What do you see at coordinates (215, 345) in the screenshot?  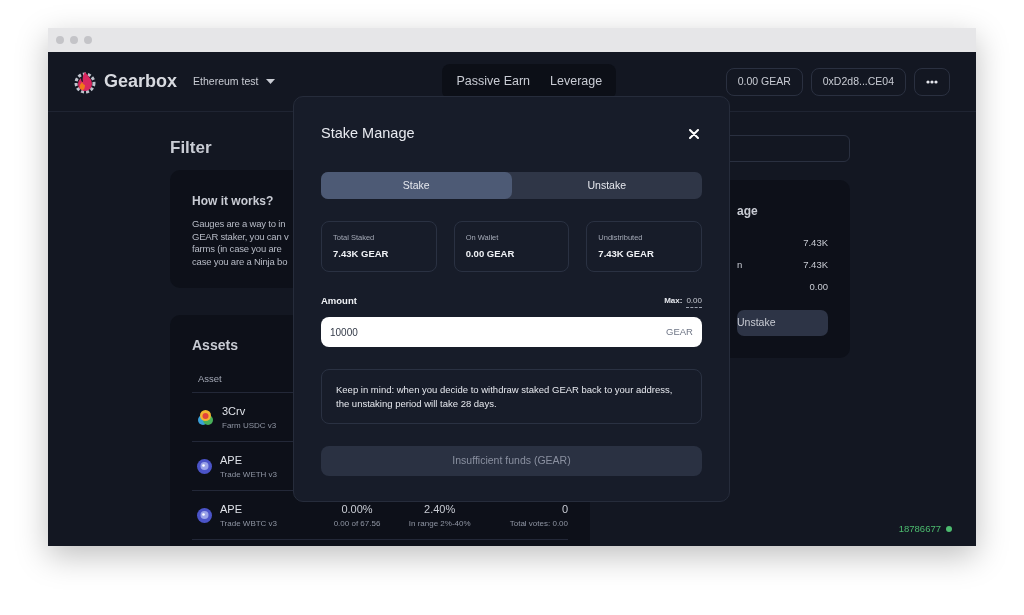 I see `assets-title: Assets` at bounding box center [215, 345].